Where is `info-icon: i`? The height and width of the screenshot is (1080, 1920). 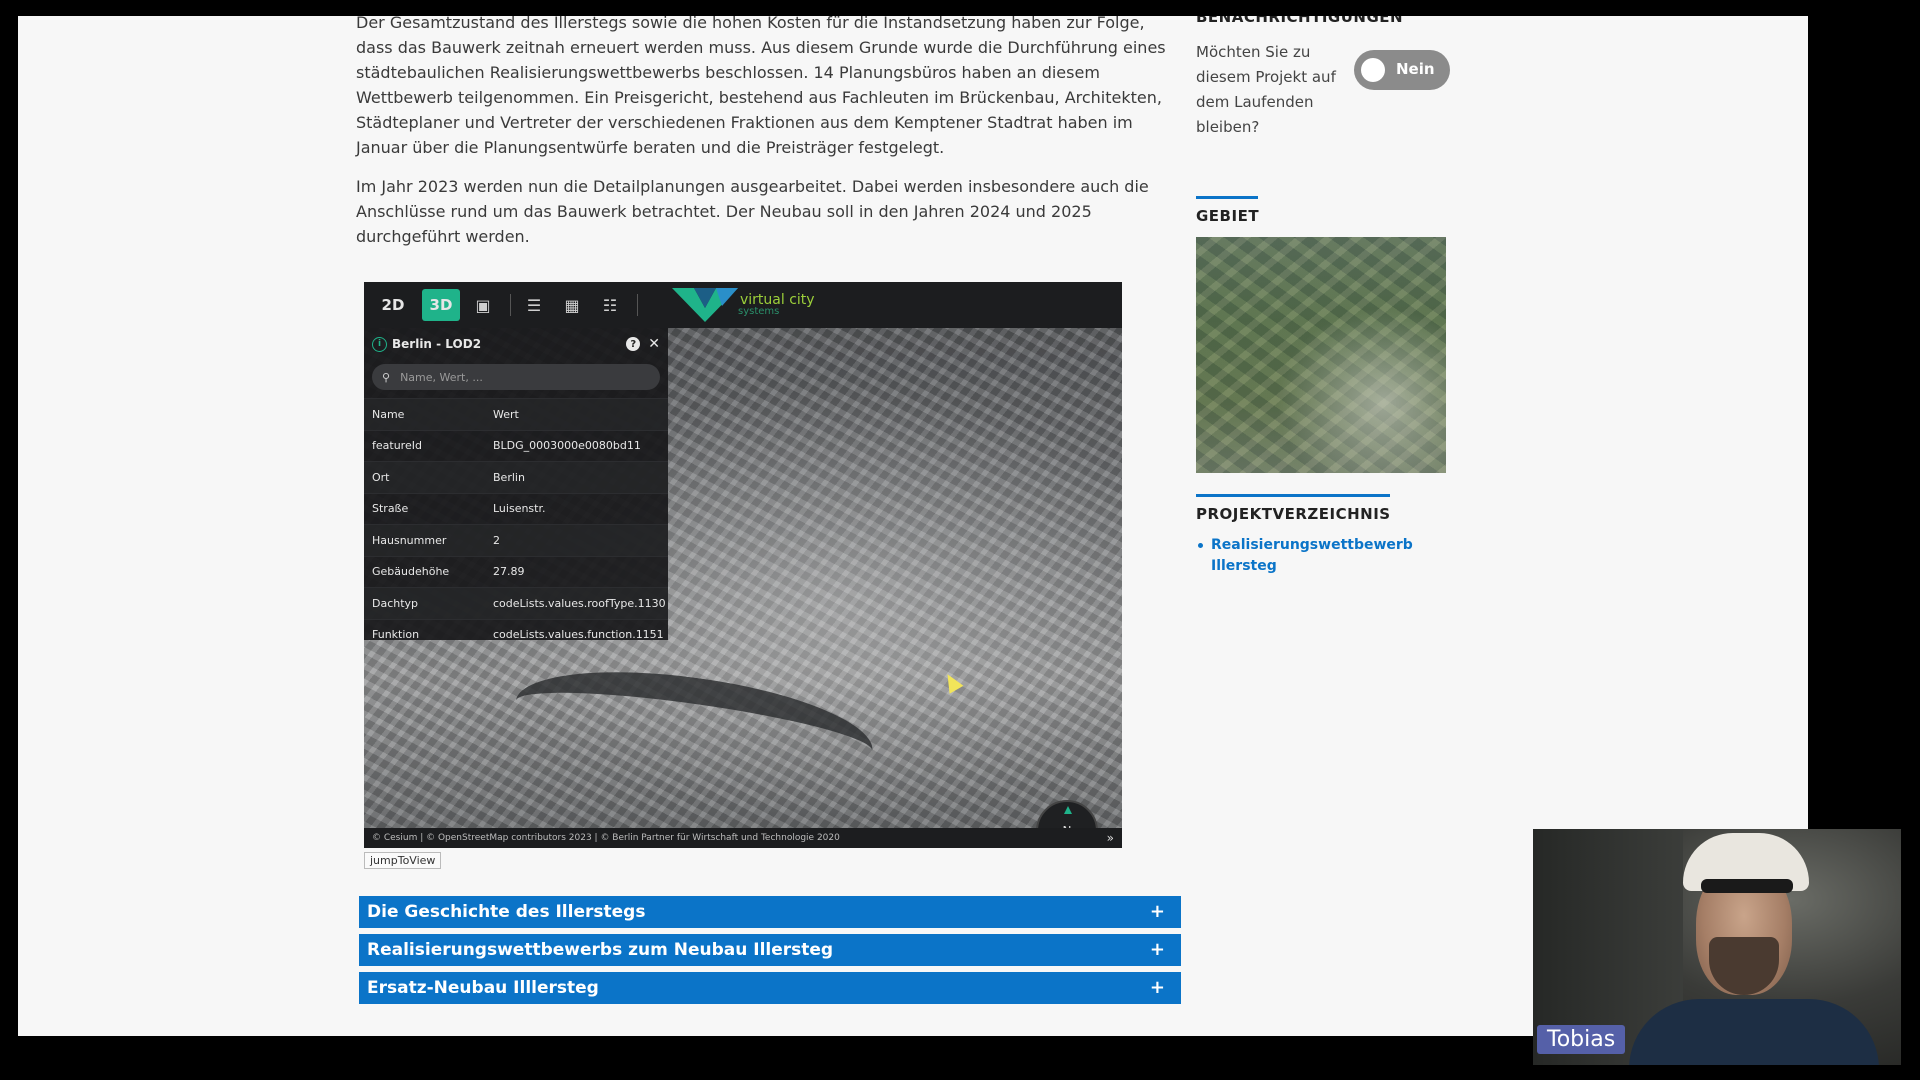 info-icon: i is located at coordinates (379, 344).